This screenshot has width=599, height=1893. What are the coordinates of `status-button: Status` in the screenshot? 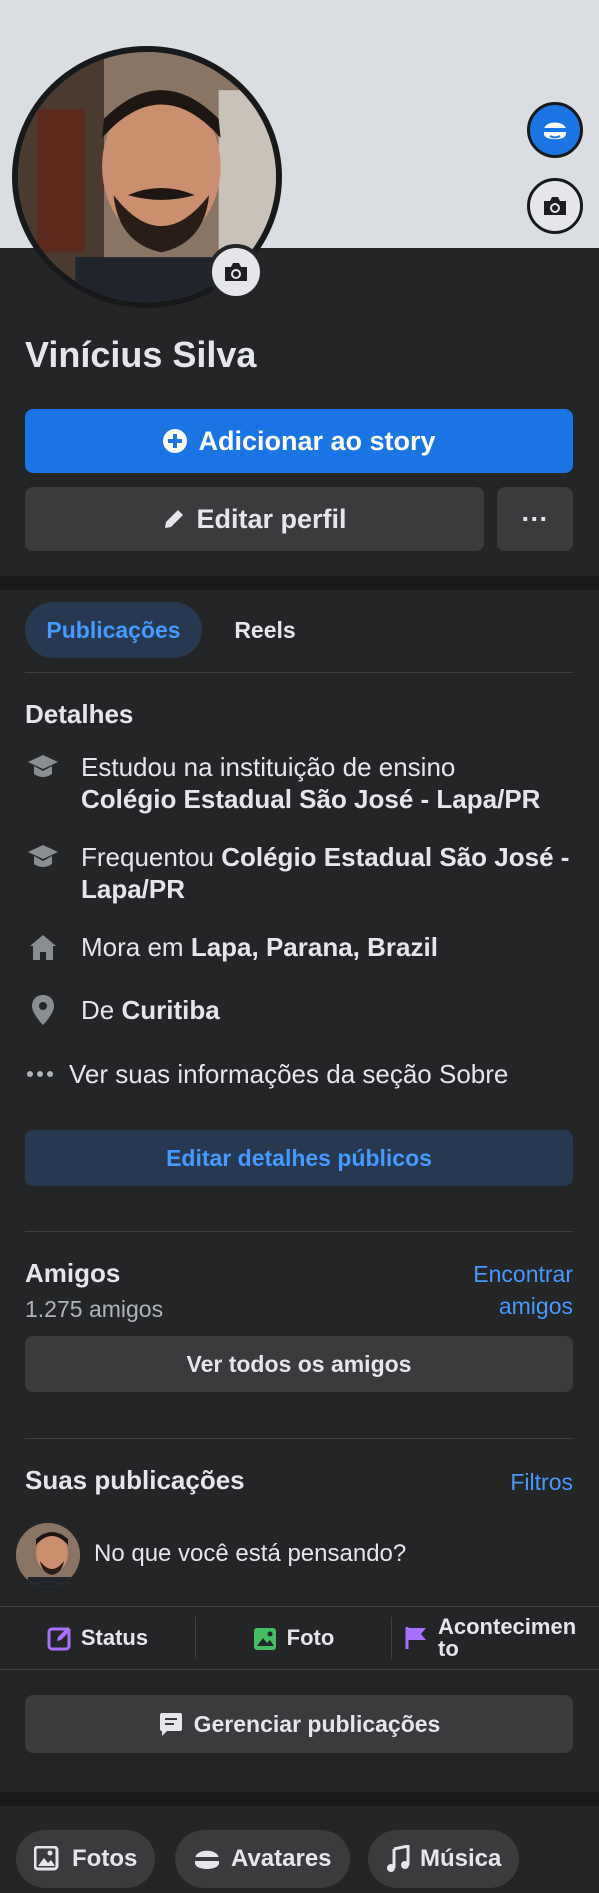 It's located at (98, 1638).